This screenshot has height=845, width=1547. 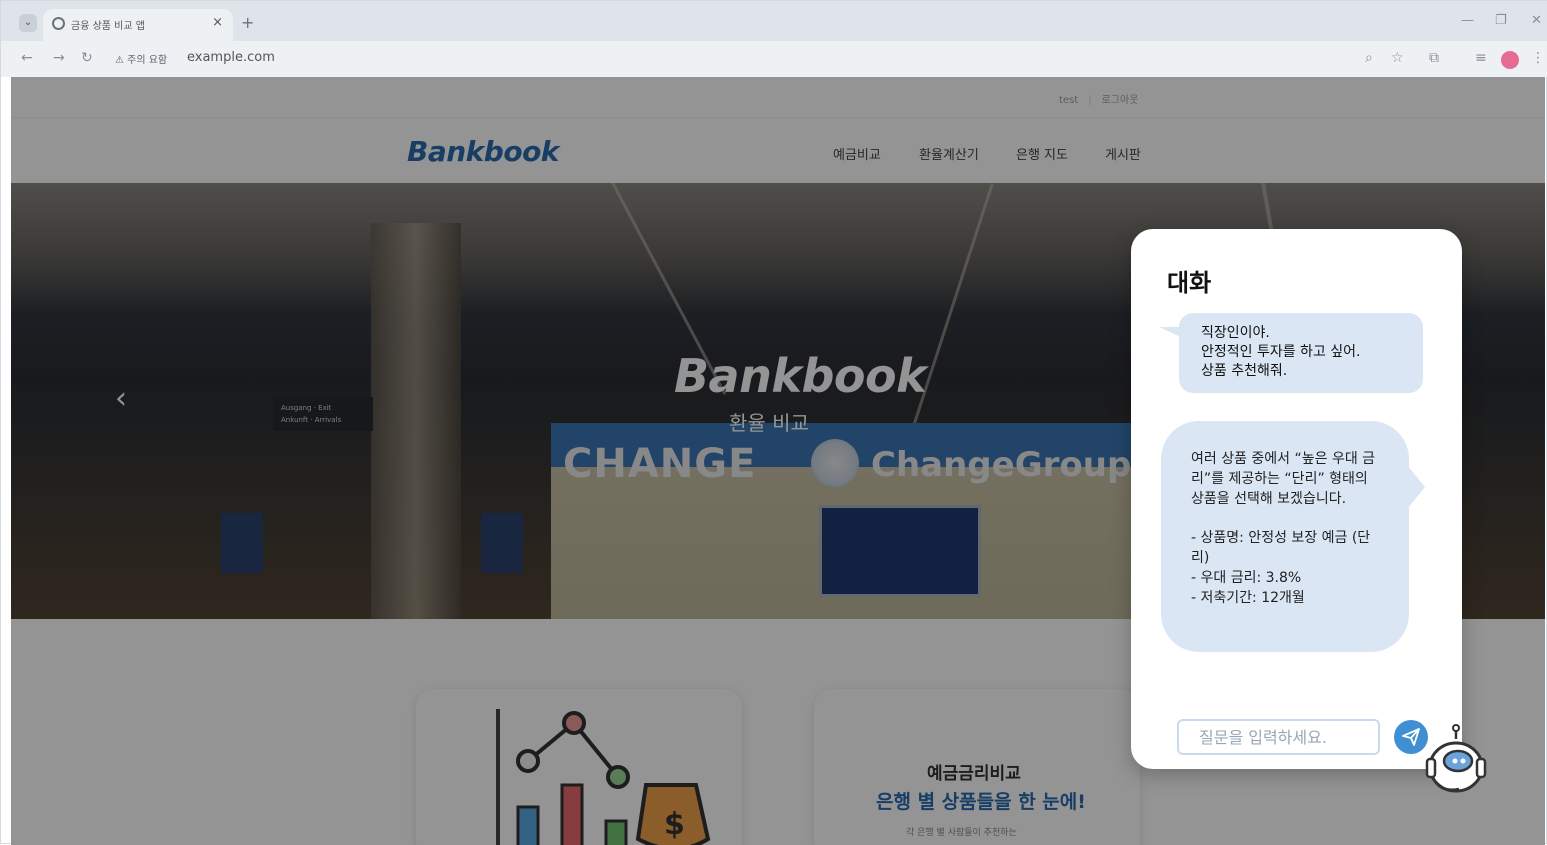 What do you see at coordinates (1397, 58) in the screenshot?
I see `bookmark-star-icon: ☆` at bounding box center [1397, 58].